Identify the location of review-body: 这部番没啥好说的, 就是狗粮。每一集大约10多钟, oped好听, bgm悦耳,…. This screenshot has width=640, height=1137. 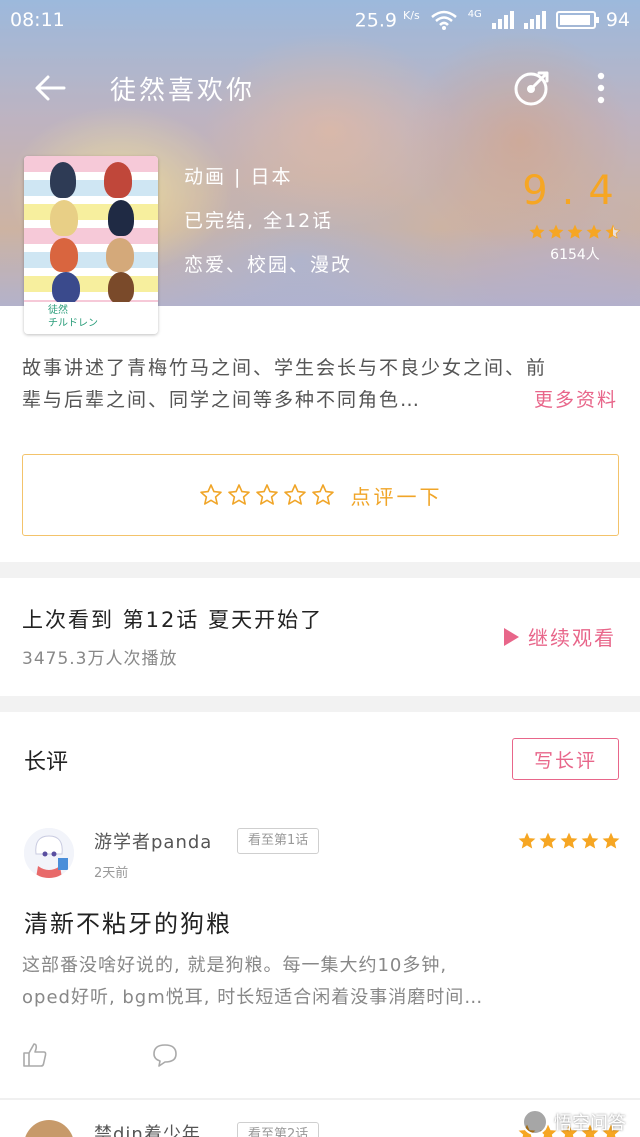
(322, 982).